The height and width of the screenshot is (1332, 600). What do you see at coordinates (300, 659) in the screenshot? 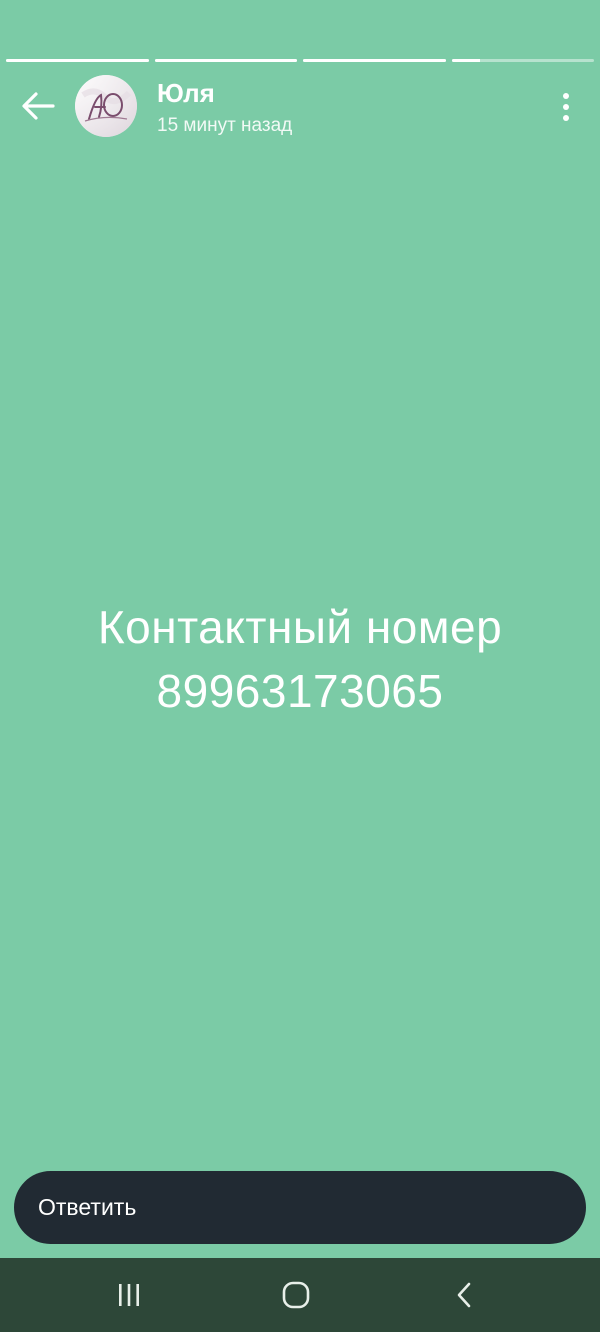
I see `story-content: Контактный номер 89963173065` at bounding box center [300, 659].